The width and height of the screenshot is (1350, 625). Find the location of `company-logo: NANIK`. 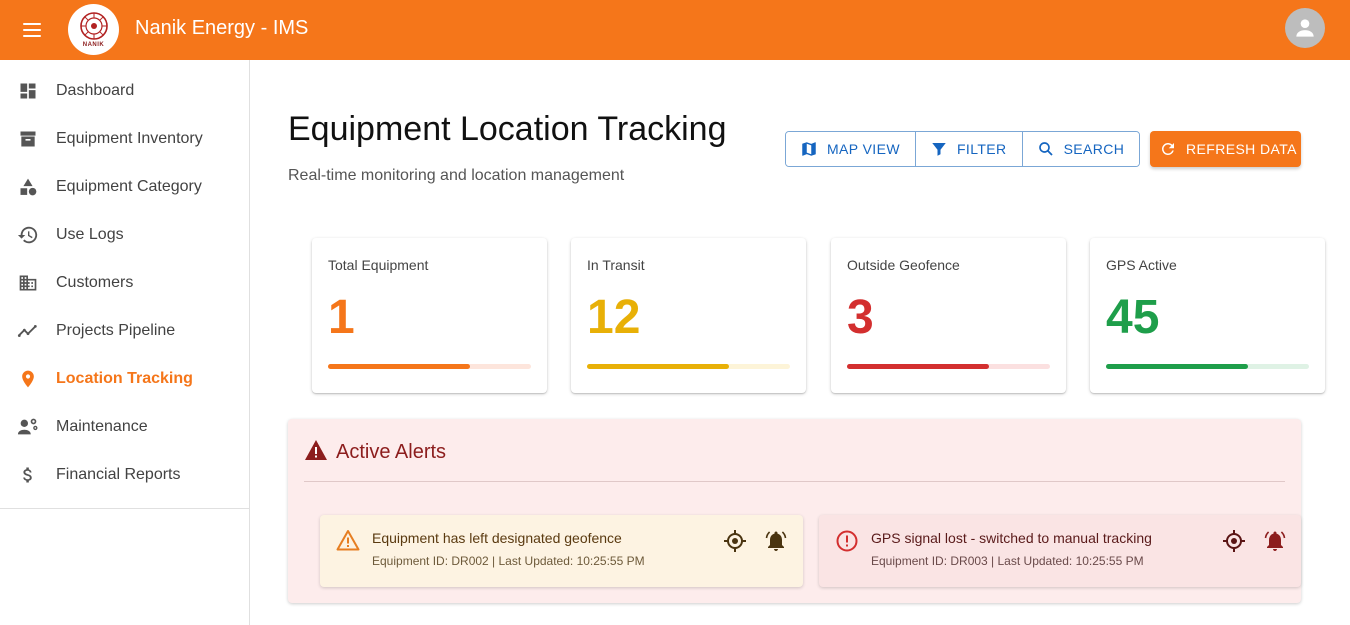

company-logo: NANIK is located at coordinates (93, 29).